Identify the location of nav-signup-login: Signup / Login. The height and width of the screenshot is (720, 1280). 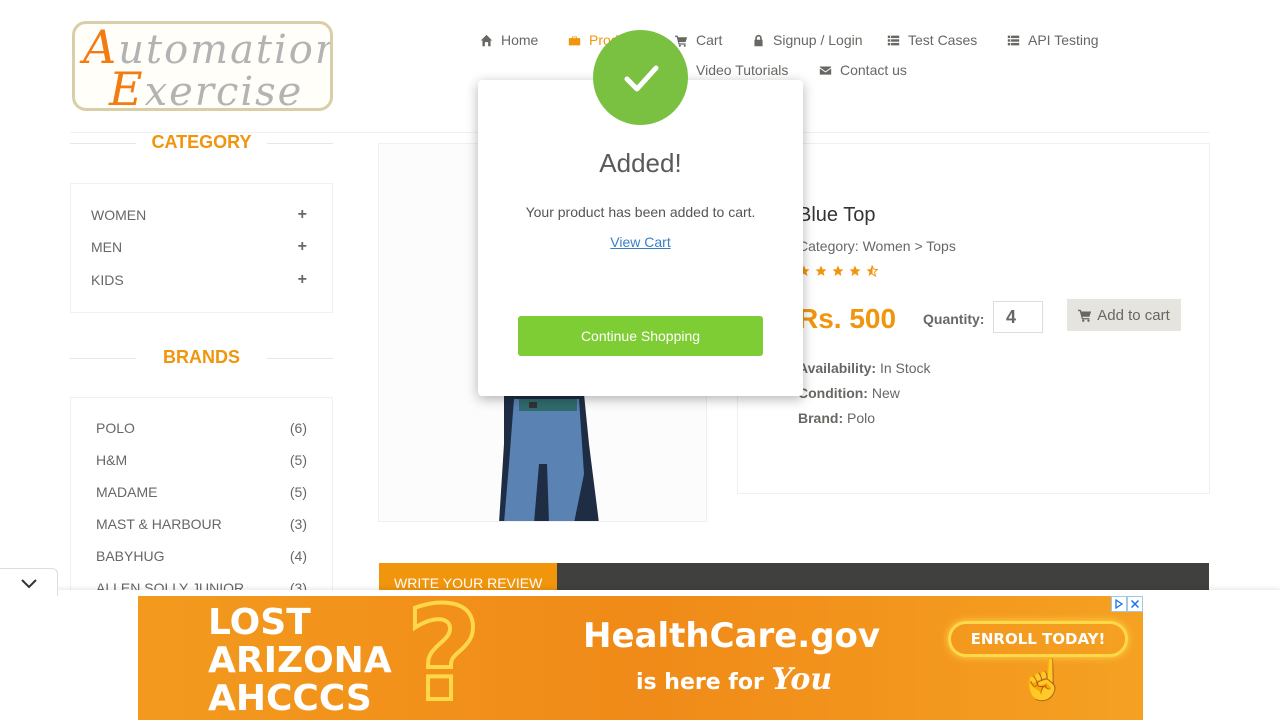
(807, 40).